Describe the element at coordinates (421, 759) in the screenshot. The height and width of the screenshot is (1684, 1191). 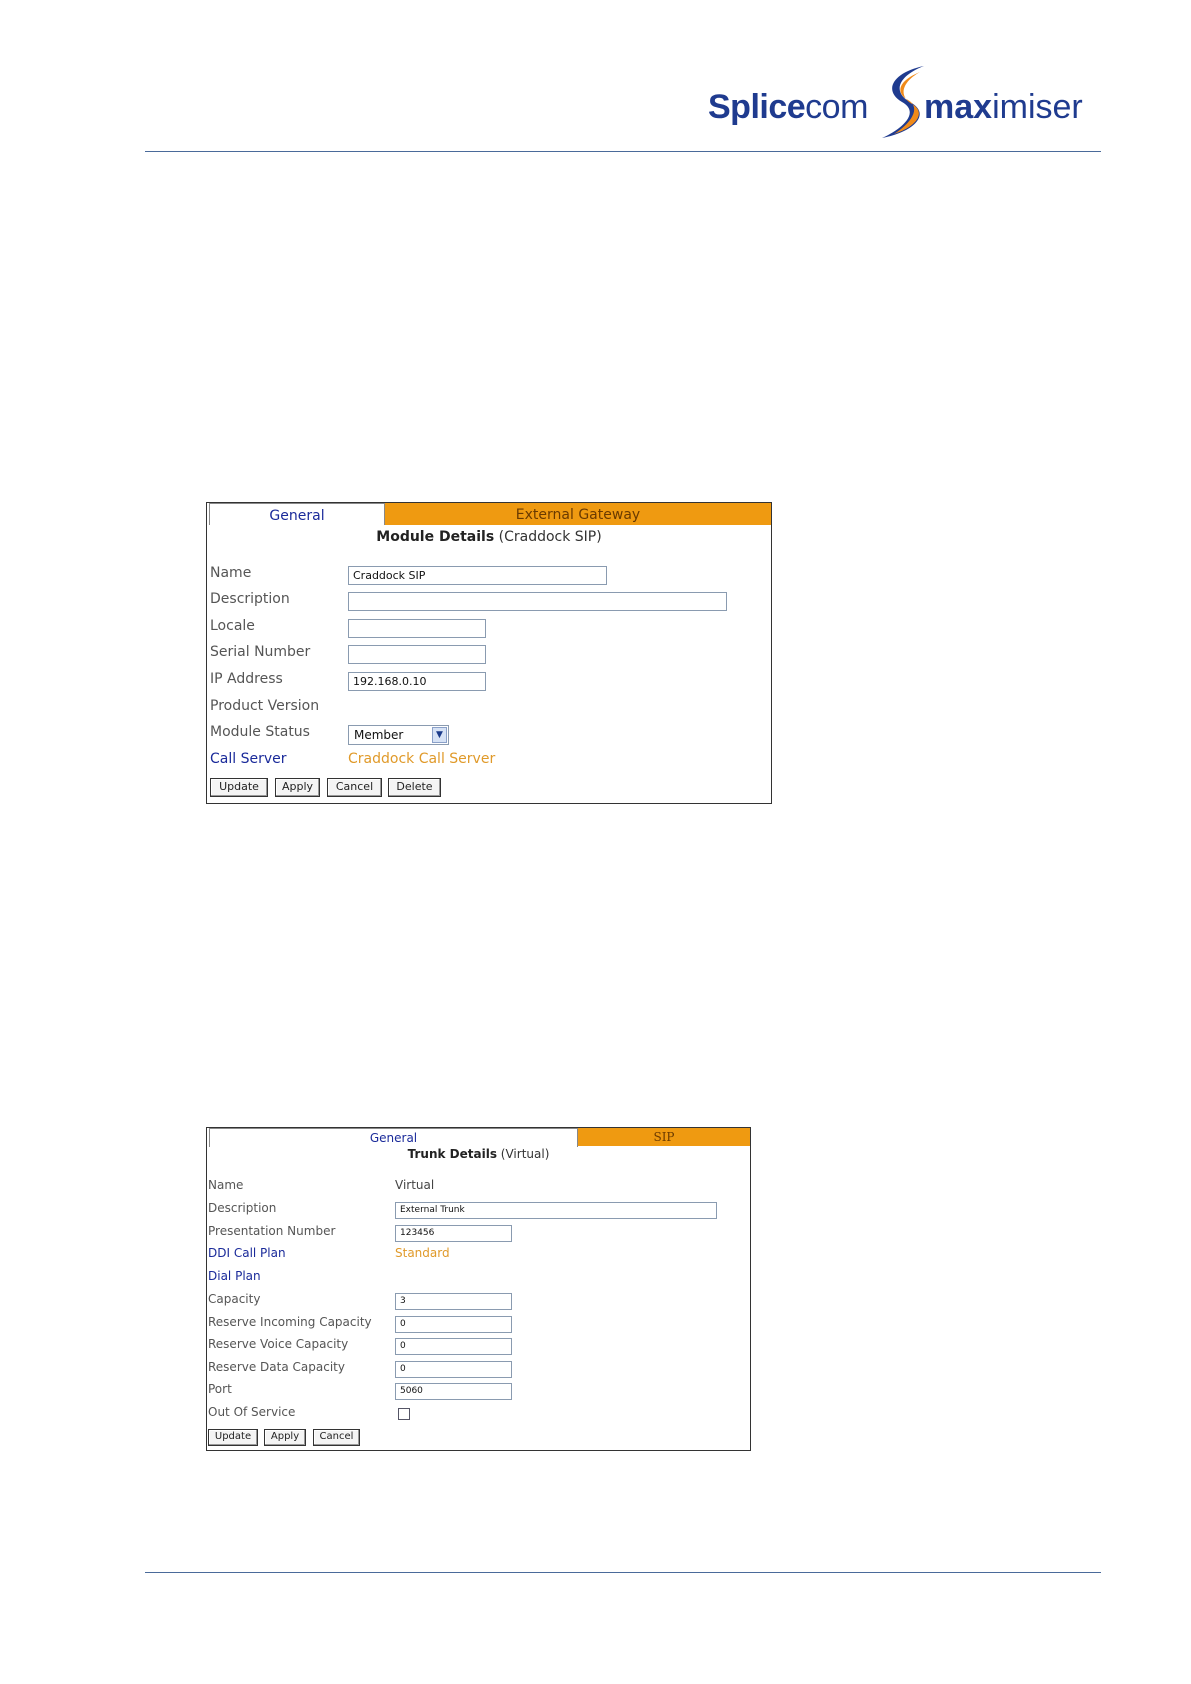
I see `call-server-value-link: Craddock Call Server` at that location.